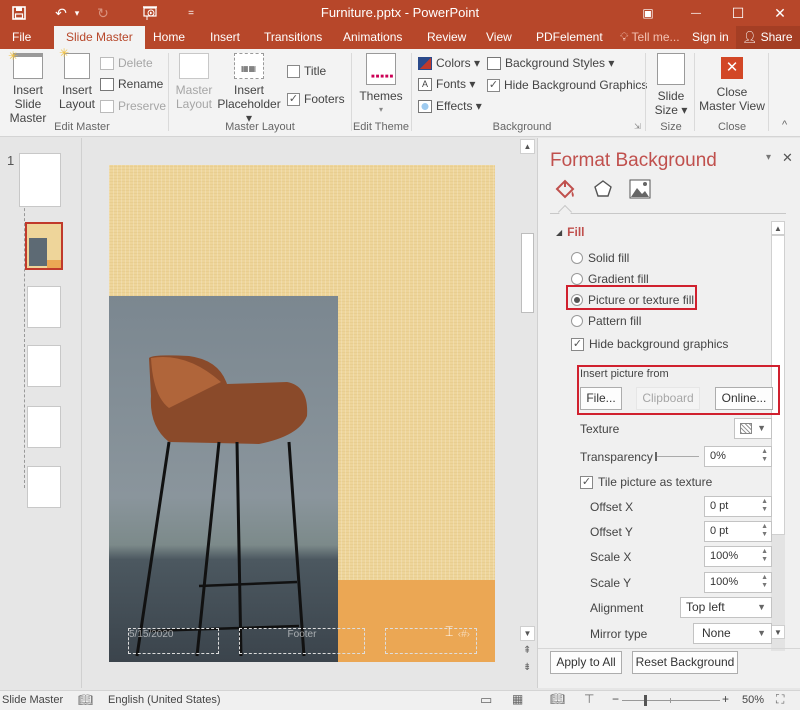 This screenshot has width=800, height=710. Describe the element at coordinates (648, 13) in the screenshot. I see `ribbon-display-options-button: ▣` at that location.